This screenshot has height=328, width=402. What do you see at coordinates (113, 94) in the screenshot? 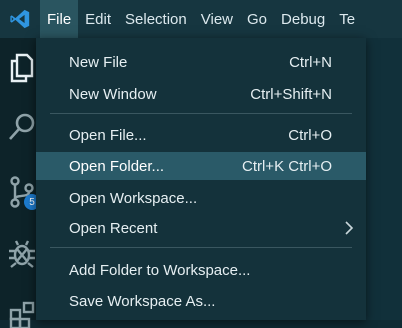
I see `menu-item-label: New Window` at bounding box center [113, 94].